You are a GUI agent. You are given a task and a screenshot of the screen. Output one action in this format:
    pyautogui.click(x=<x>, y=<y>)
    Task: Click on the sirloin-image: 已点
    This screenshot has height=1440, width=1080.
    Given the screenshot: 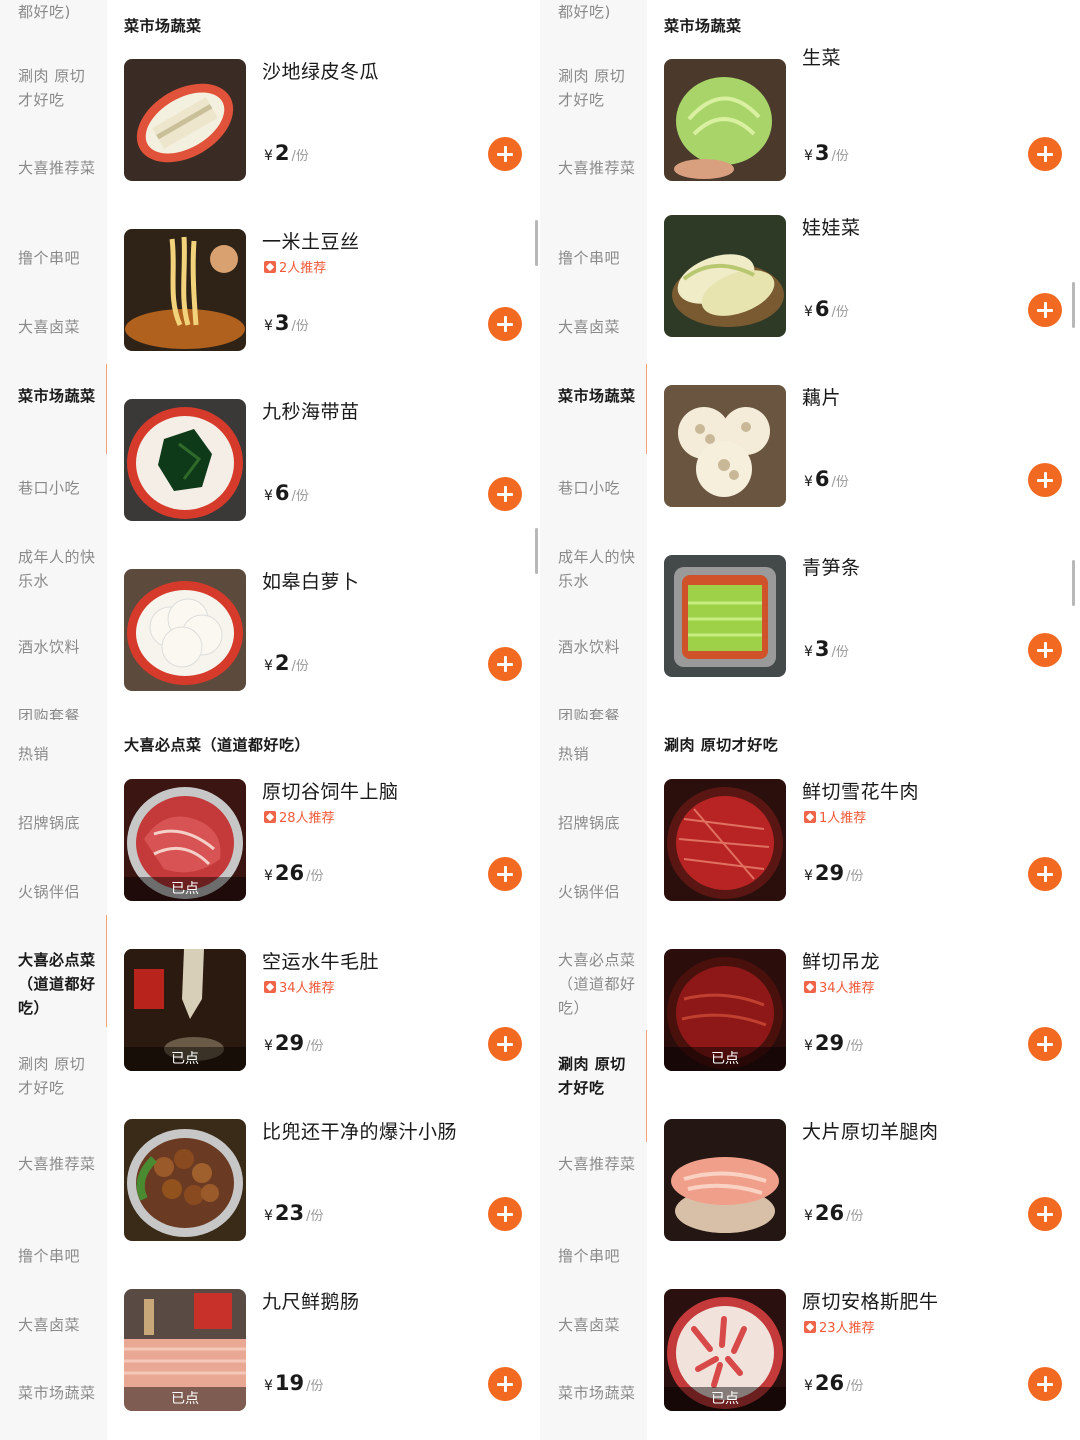 What is the action you would take?
    pyautogui.click(x=725, y=1010)
    